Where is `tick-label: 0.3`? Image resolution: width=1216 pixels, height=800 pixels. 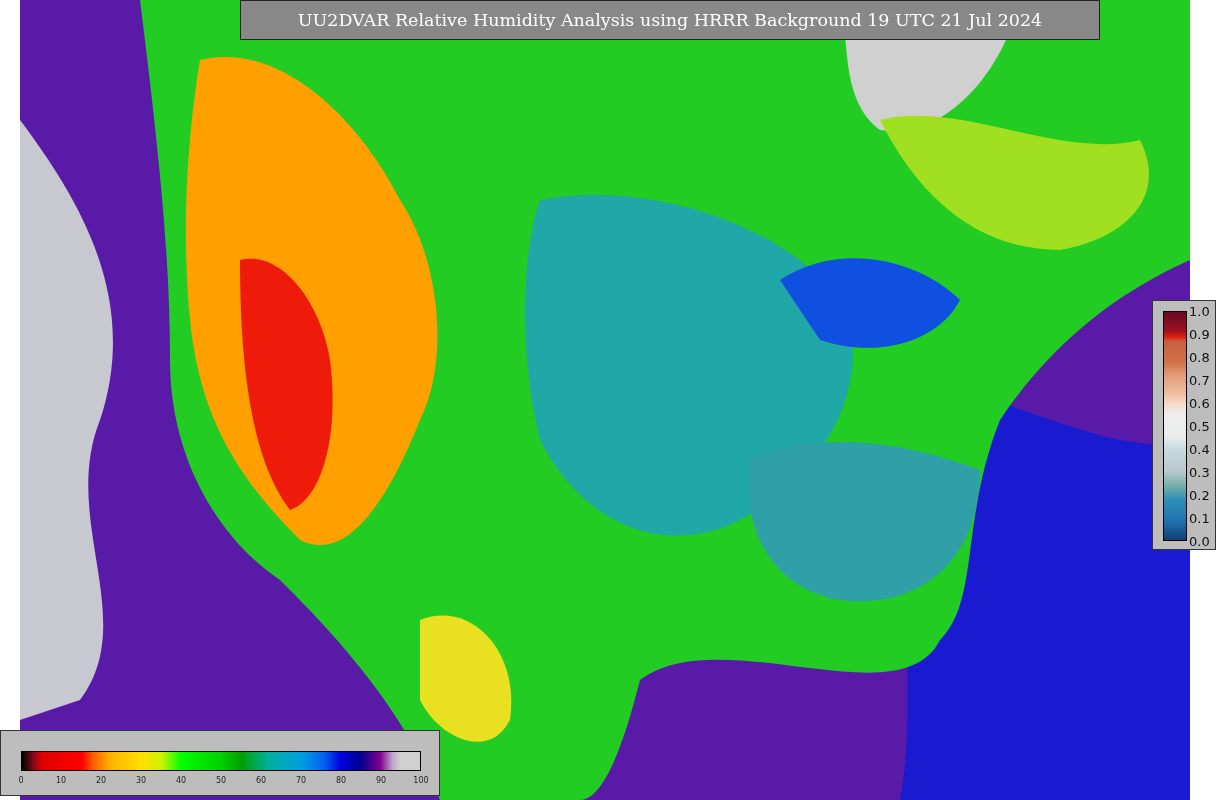
tick-label: 0.3 is located at coordinates (1199, 472).